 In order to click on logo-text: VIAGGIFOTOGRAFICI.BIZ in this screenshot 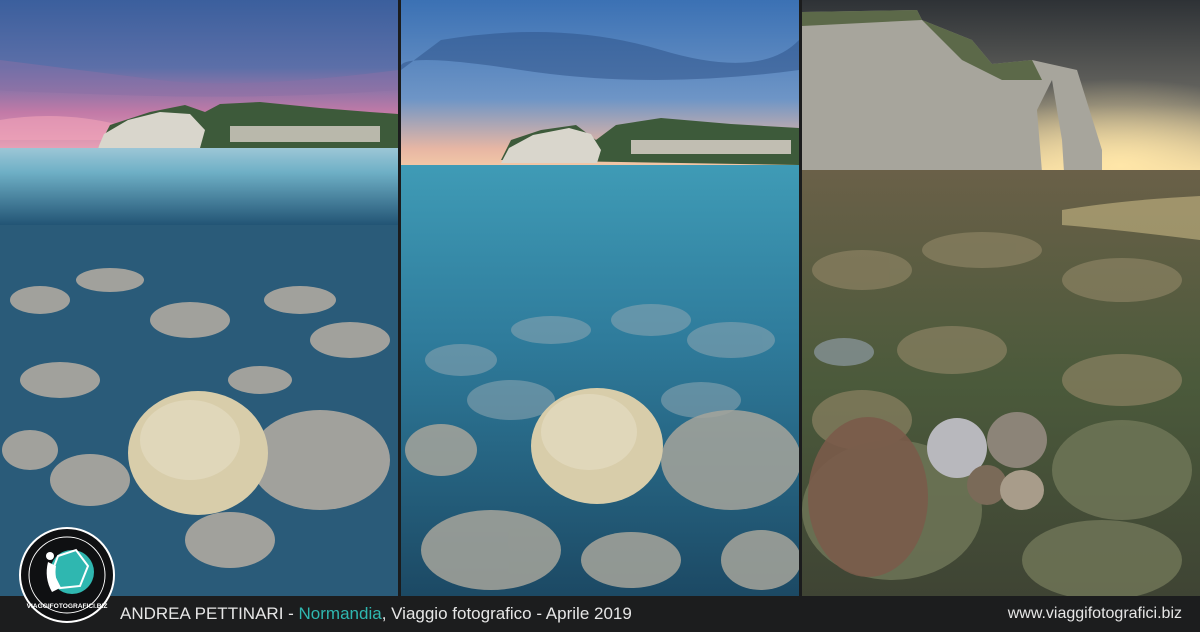, I will do `click(67, 606)`.